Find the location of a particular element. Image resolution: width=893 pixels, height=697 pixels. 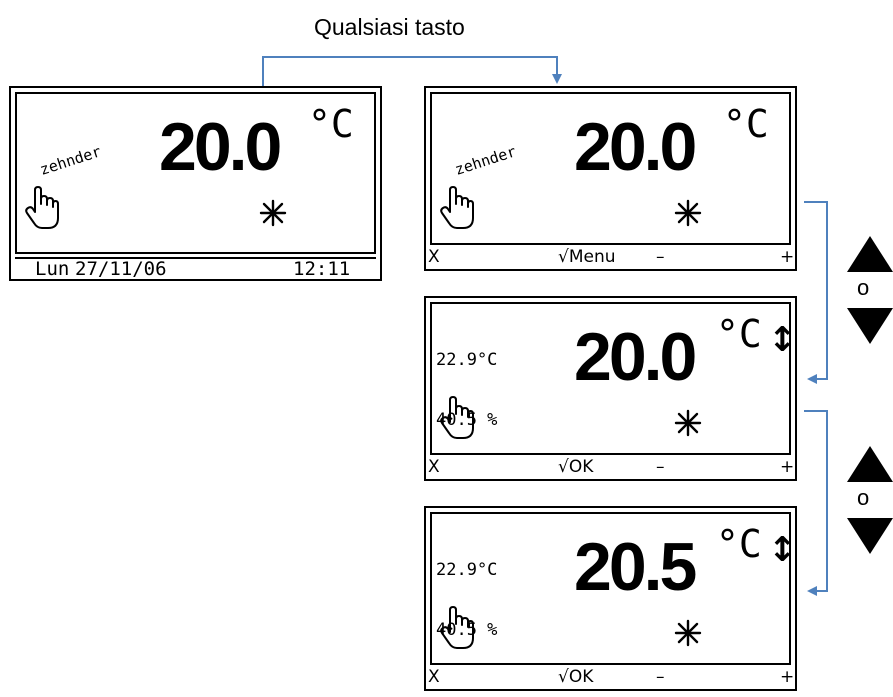

lcd-screen-adjusted: 22.9°C 40.5 % 20.5 °C ↕ X √OK – + is located at coordinates (610, 598).